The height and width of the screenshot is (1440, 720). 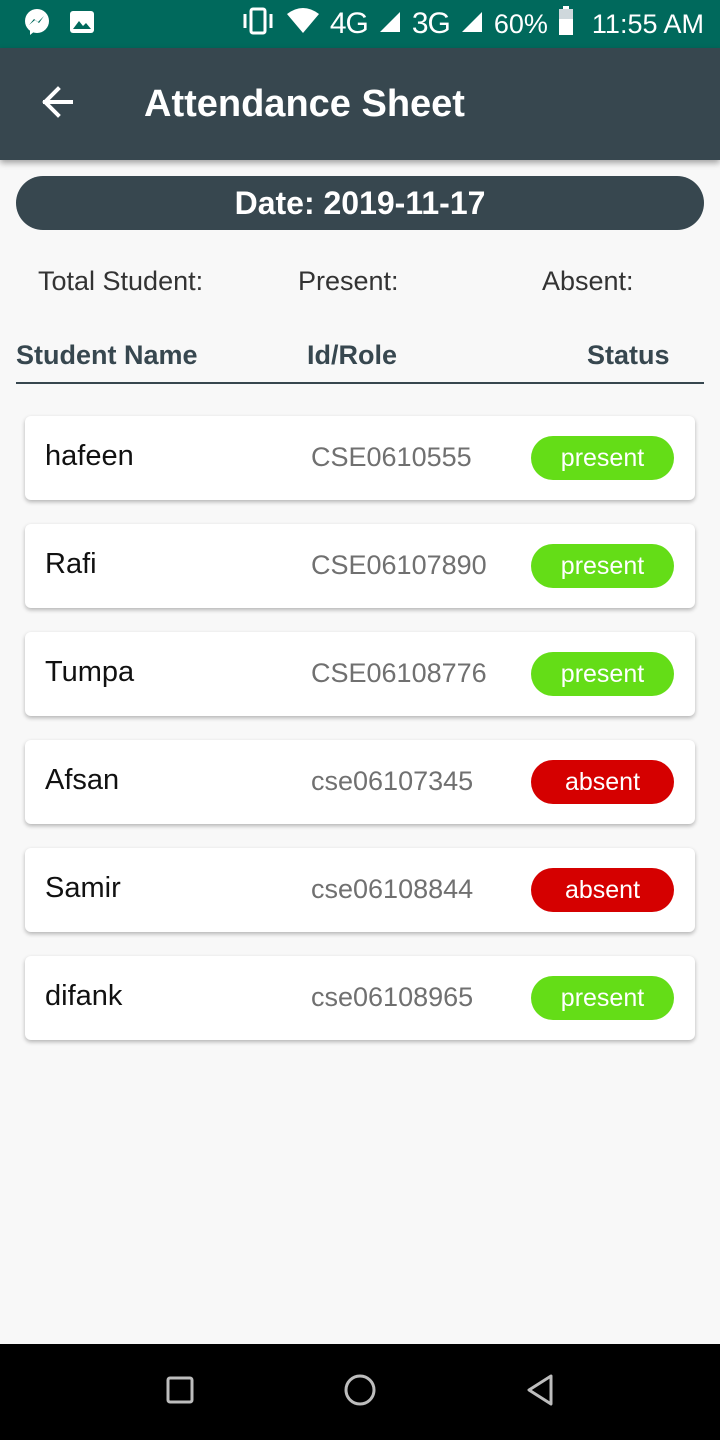 I want to click on back-button, so click(x=56, y=104).